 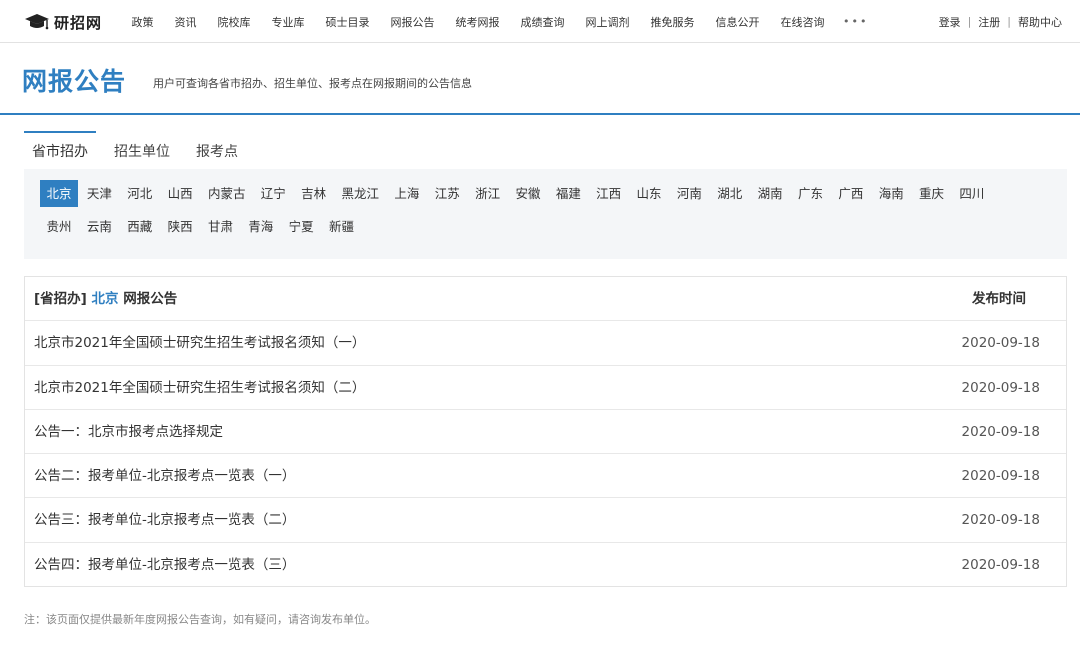 I want to click on region-row2-7: 新疆, so click(x=342, y=226).